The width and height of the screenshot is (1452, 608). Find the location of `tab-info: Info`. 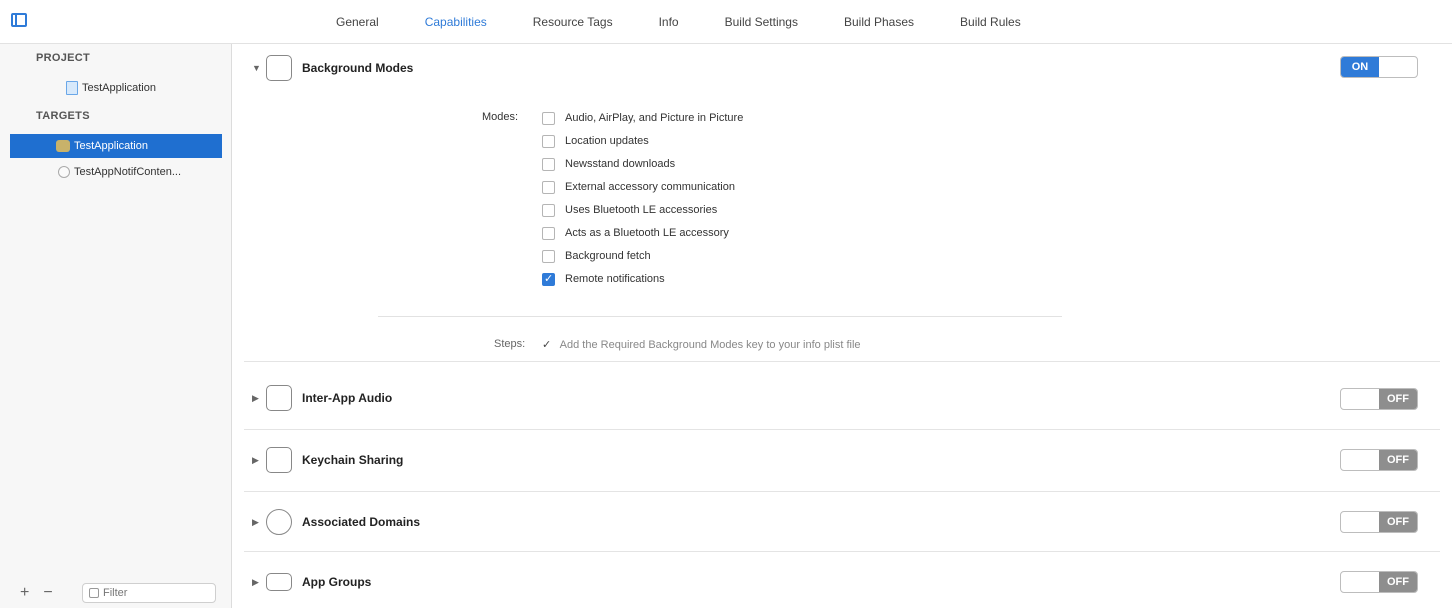

tab-info: Info is located at coordinates (669, 22).